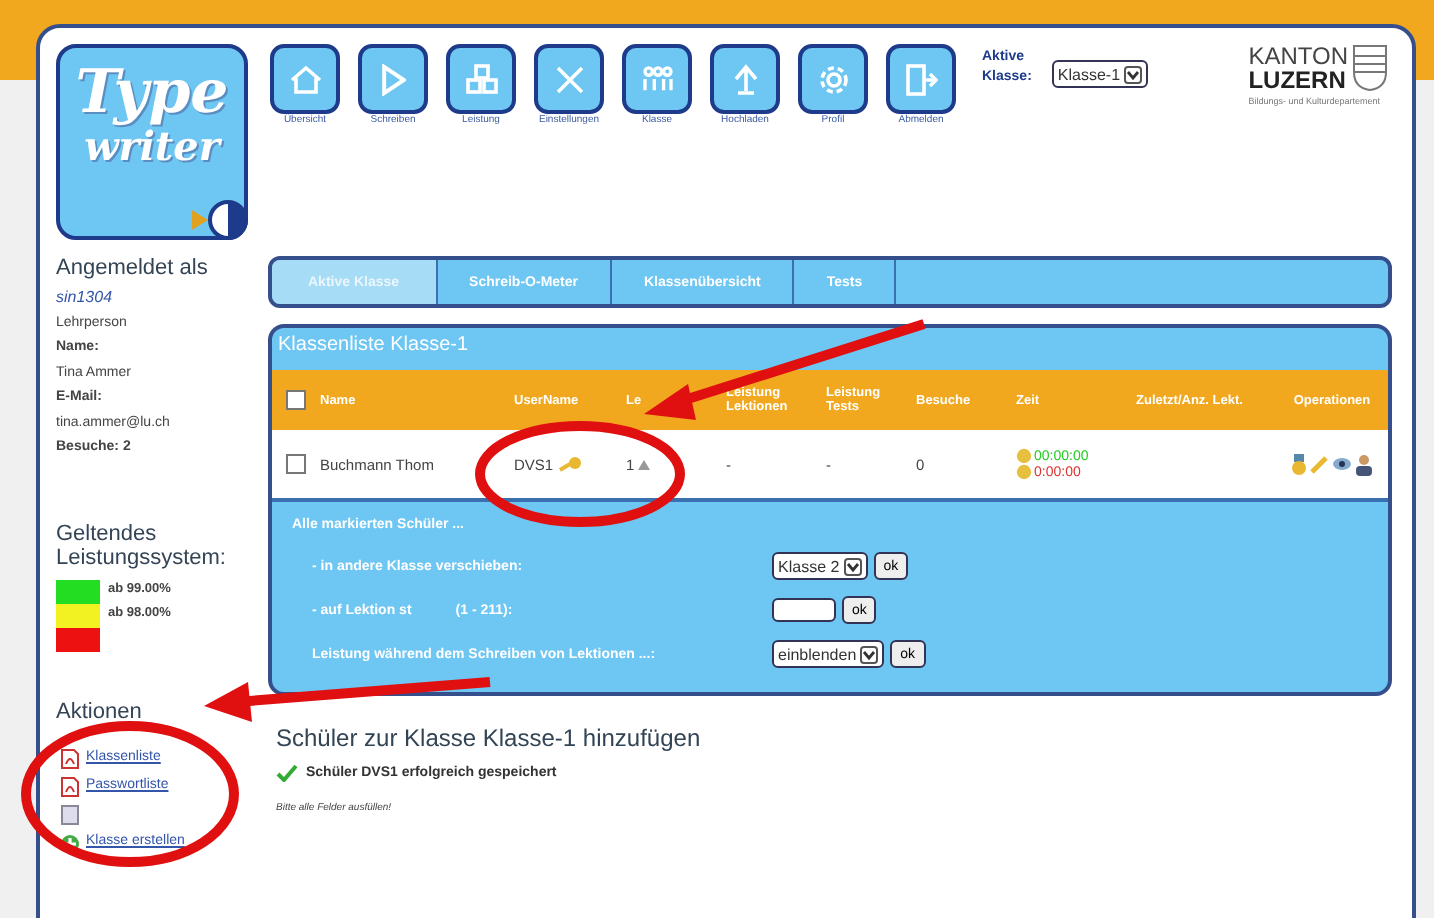 The image size is (1434, 918). What do you see at coordinates (296, 400) in the screenshot?
I see `select-all-checkbox` at bounding box center [296, 400].